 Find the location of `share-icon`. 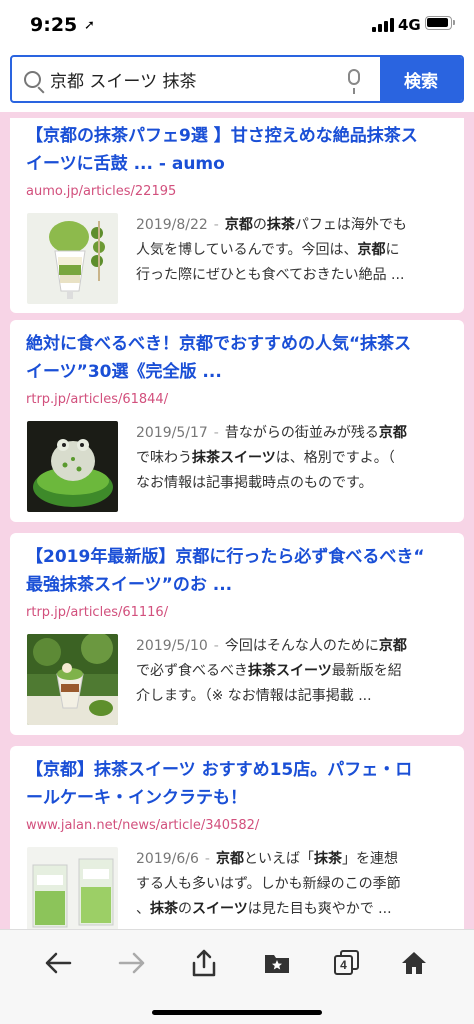

share-icon is located at coordinates (204, 963).